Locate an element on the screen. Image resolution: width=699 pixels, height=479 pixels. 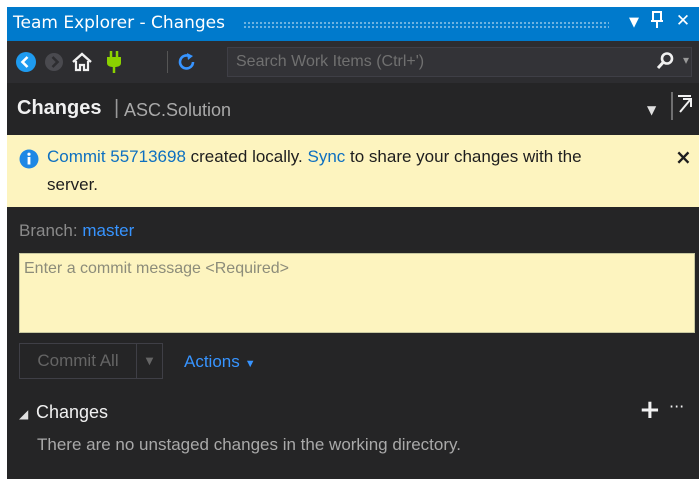
commit-dropdown-button: ▼ is located at coordinates (150, 361).